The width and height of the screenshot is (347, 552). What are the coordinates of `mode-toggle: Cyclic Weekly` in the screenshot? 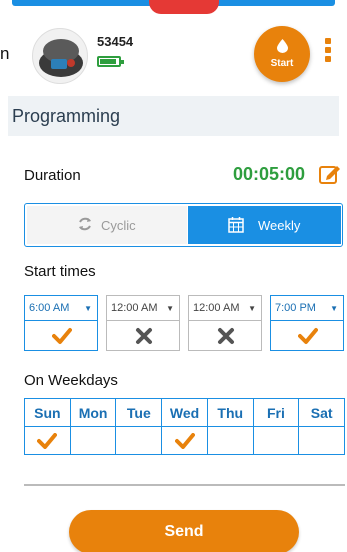 It's located at (183, 225).